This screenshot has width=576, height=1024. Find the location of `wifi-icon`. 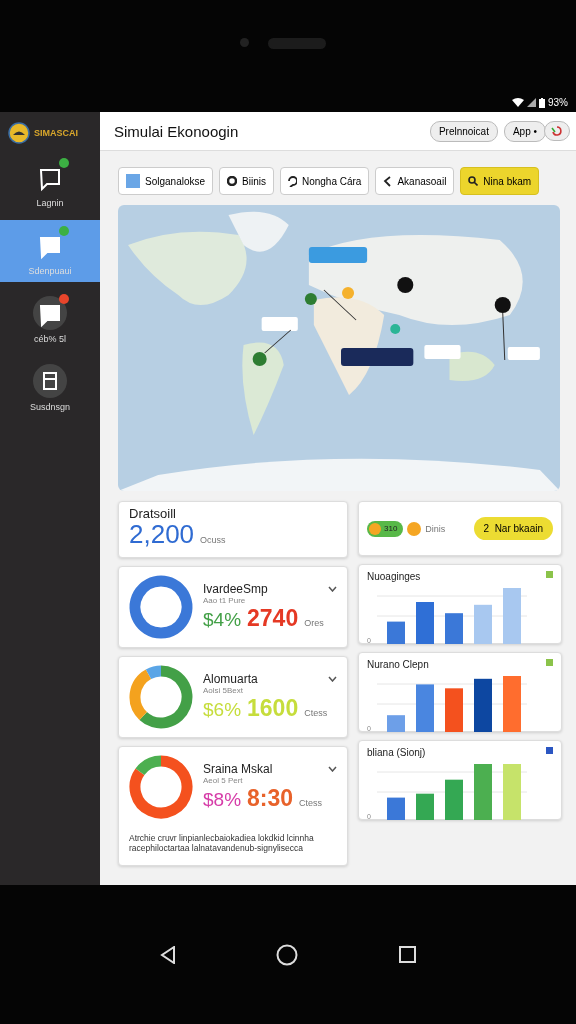

wifi-icon is located at coordinates (518, 102).